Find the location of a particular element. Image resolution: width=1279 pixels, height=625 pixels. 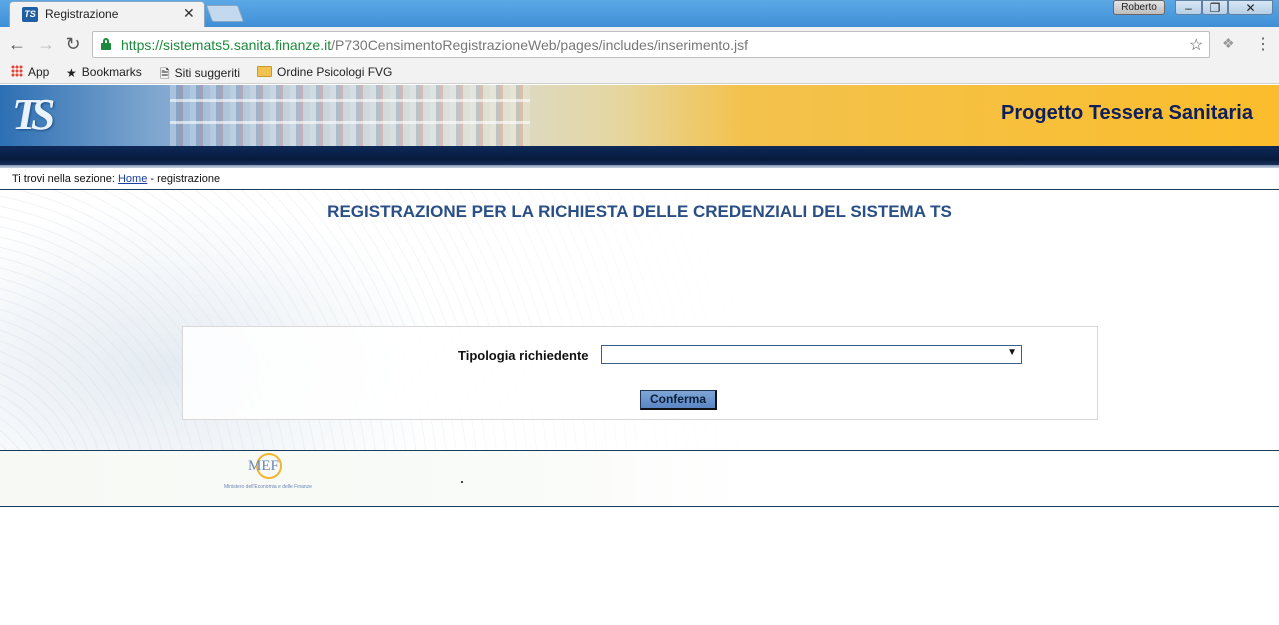

new-tab-button is located at coordinates (225, 13).